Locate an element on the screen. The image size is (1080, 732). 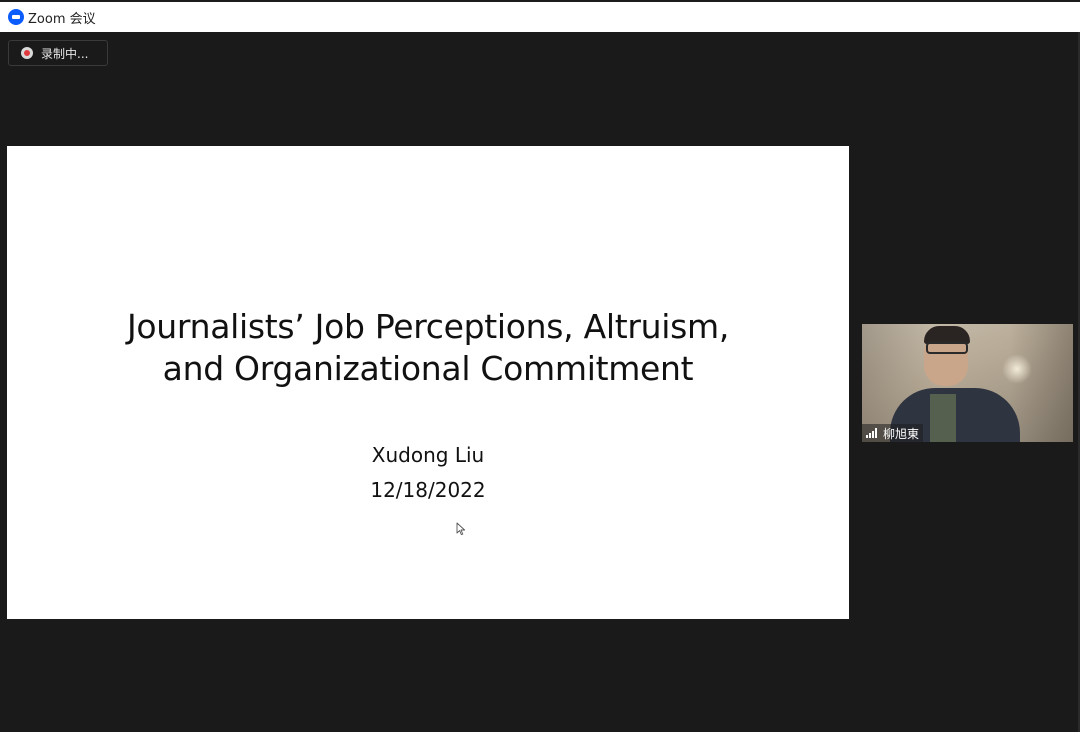
participant-name-tag: 柳旭東 is located at coordinates (893, 433).